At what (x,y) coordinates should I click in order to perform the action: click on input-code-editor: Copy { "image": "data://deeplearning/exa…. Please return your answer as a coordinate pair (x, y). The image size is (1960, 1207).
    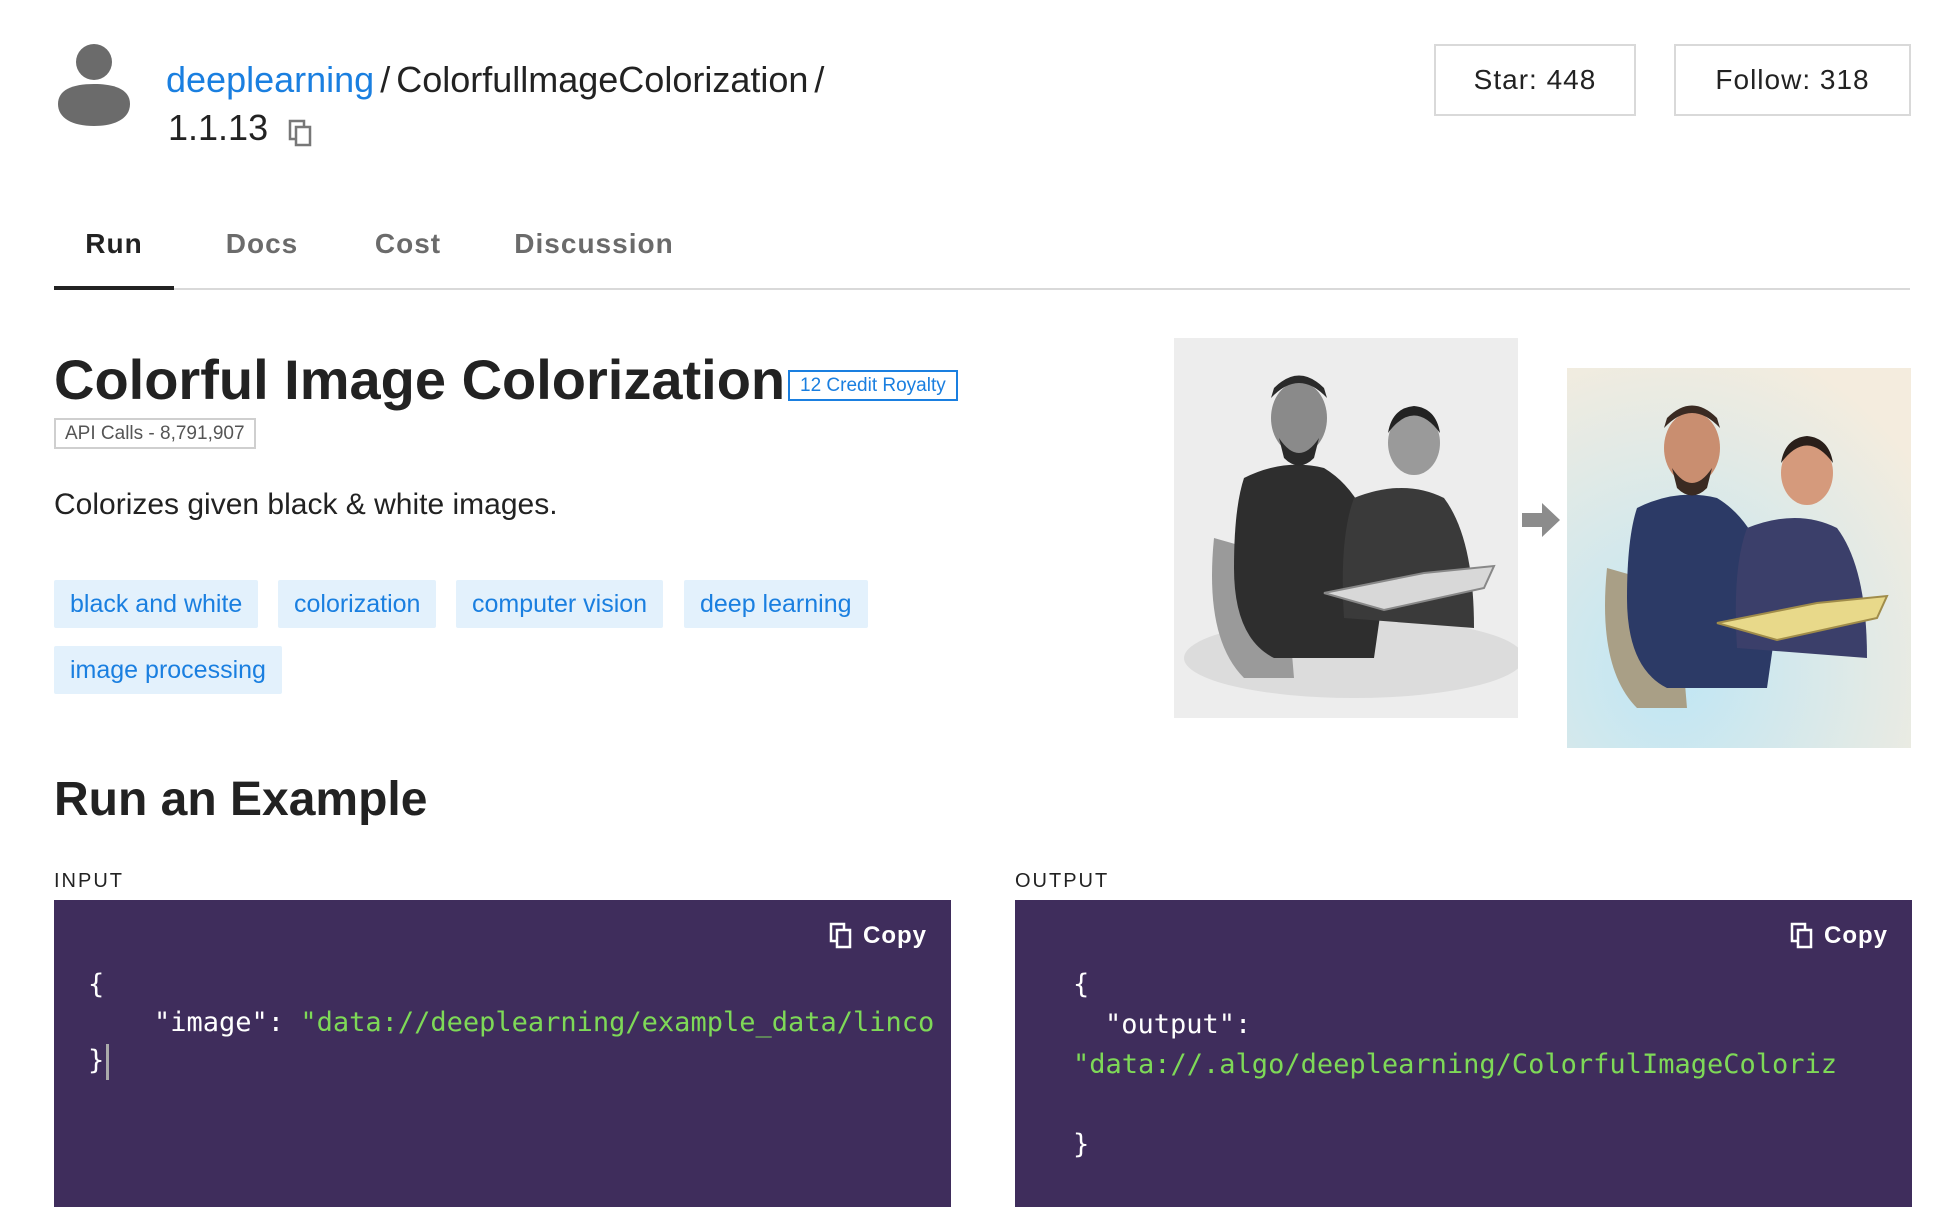
    Looking at the image, I should click on (502, 1053).